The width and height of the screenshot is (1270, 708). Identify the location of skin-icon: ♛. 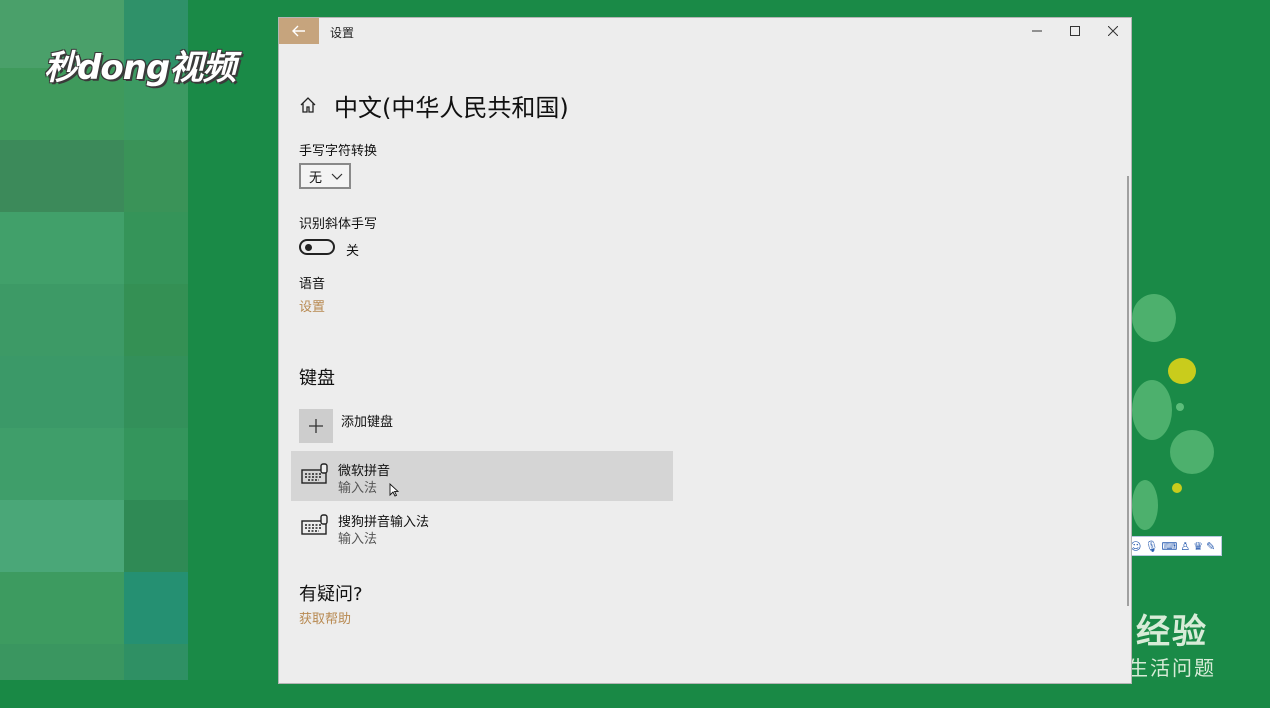
(1198, 546).